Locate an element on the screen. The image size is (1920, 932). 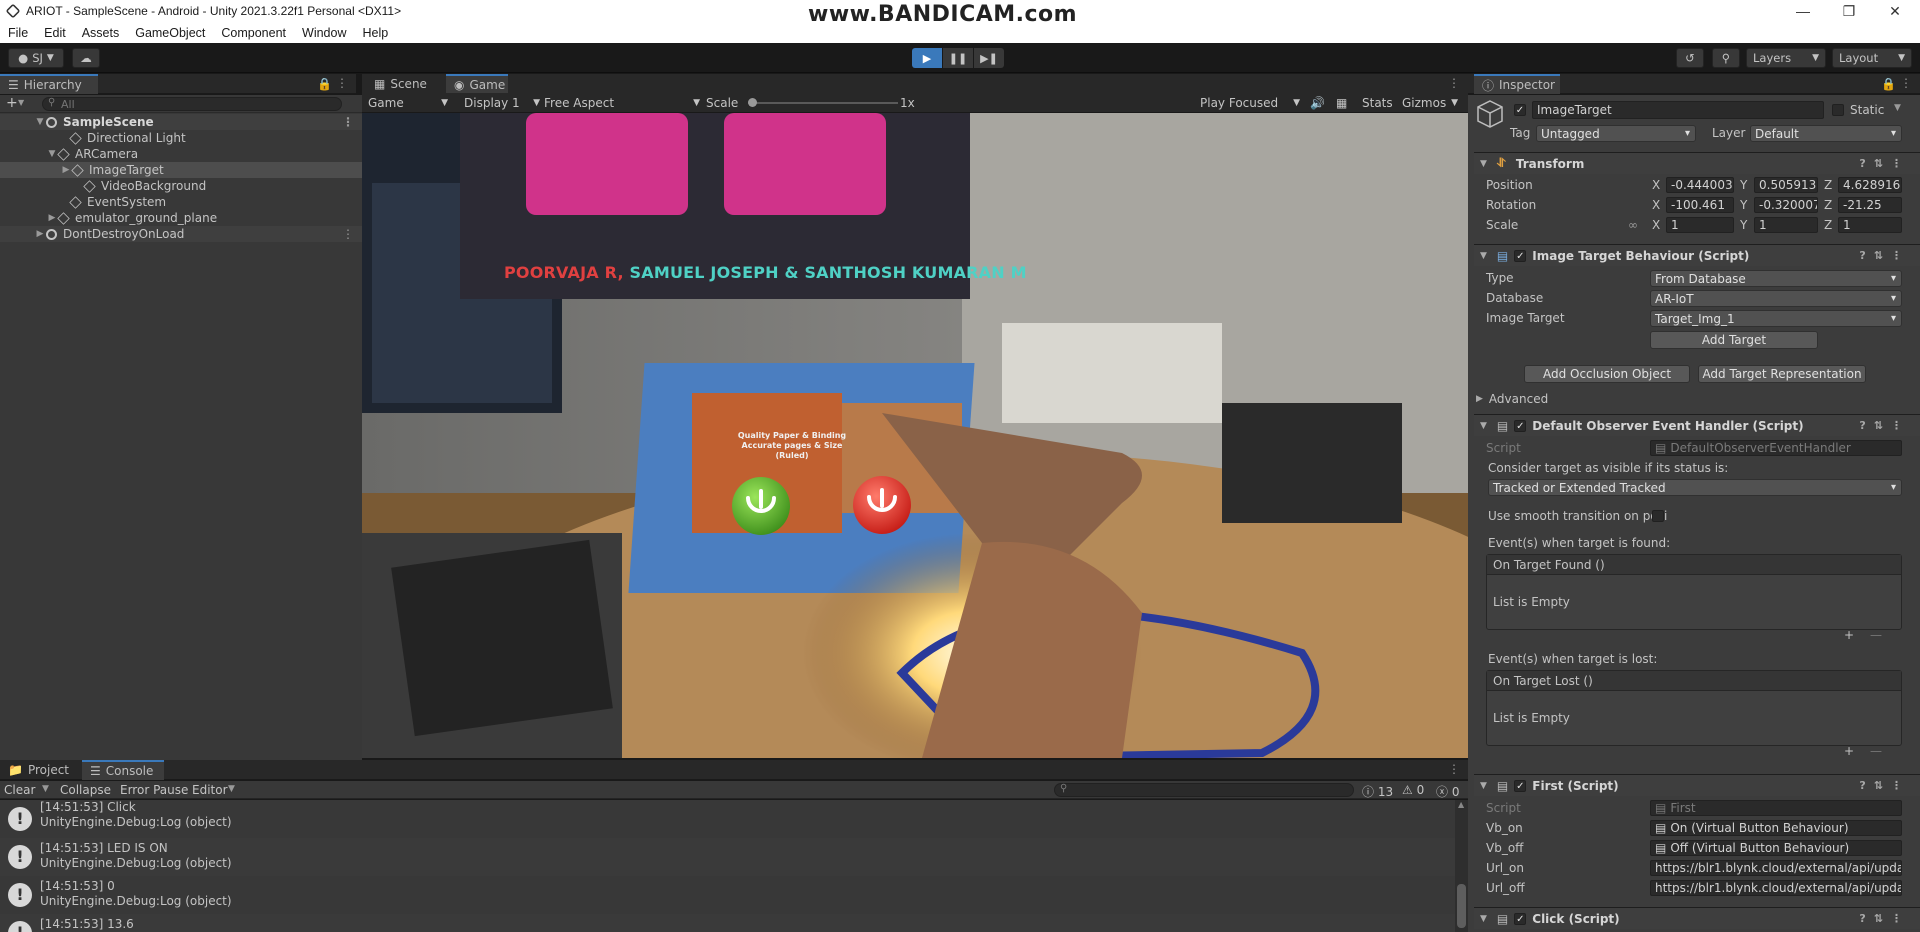
menu-component: Component is located at coordinates (253, 33).